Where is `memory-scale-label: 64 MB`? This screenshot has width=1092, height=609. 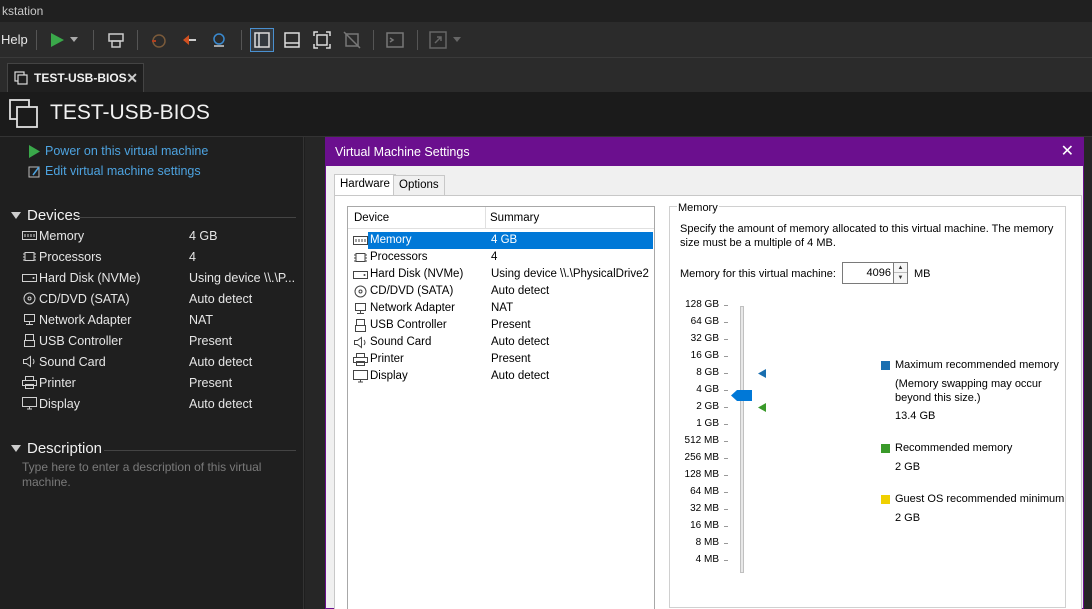 memory-scale-label: 64 MB is located at coordinates (704, 491).